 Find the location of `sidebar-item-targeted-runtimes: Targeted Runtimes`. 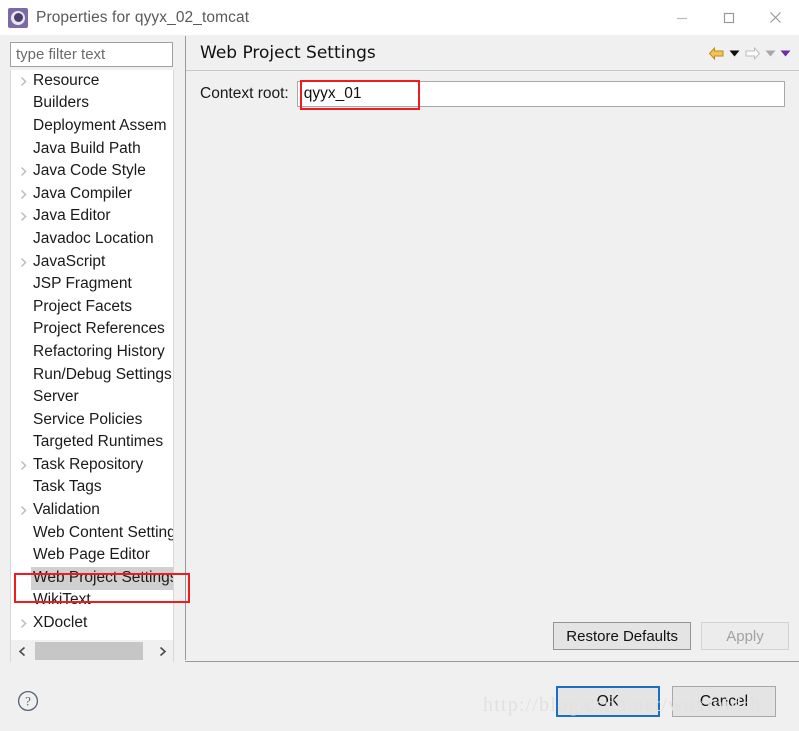

sidebar-item-targeted-runtimes: Targeted Runtimes is located at coordinates (92, 443).